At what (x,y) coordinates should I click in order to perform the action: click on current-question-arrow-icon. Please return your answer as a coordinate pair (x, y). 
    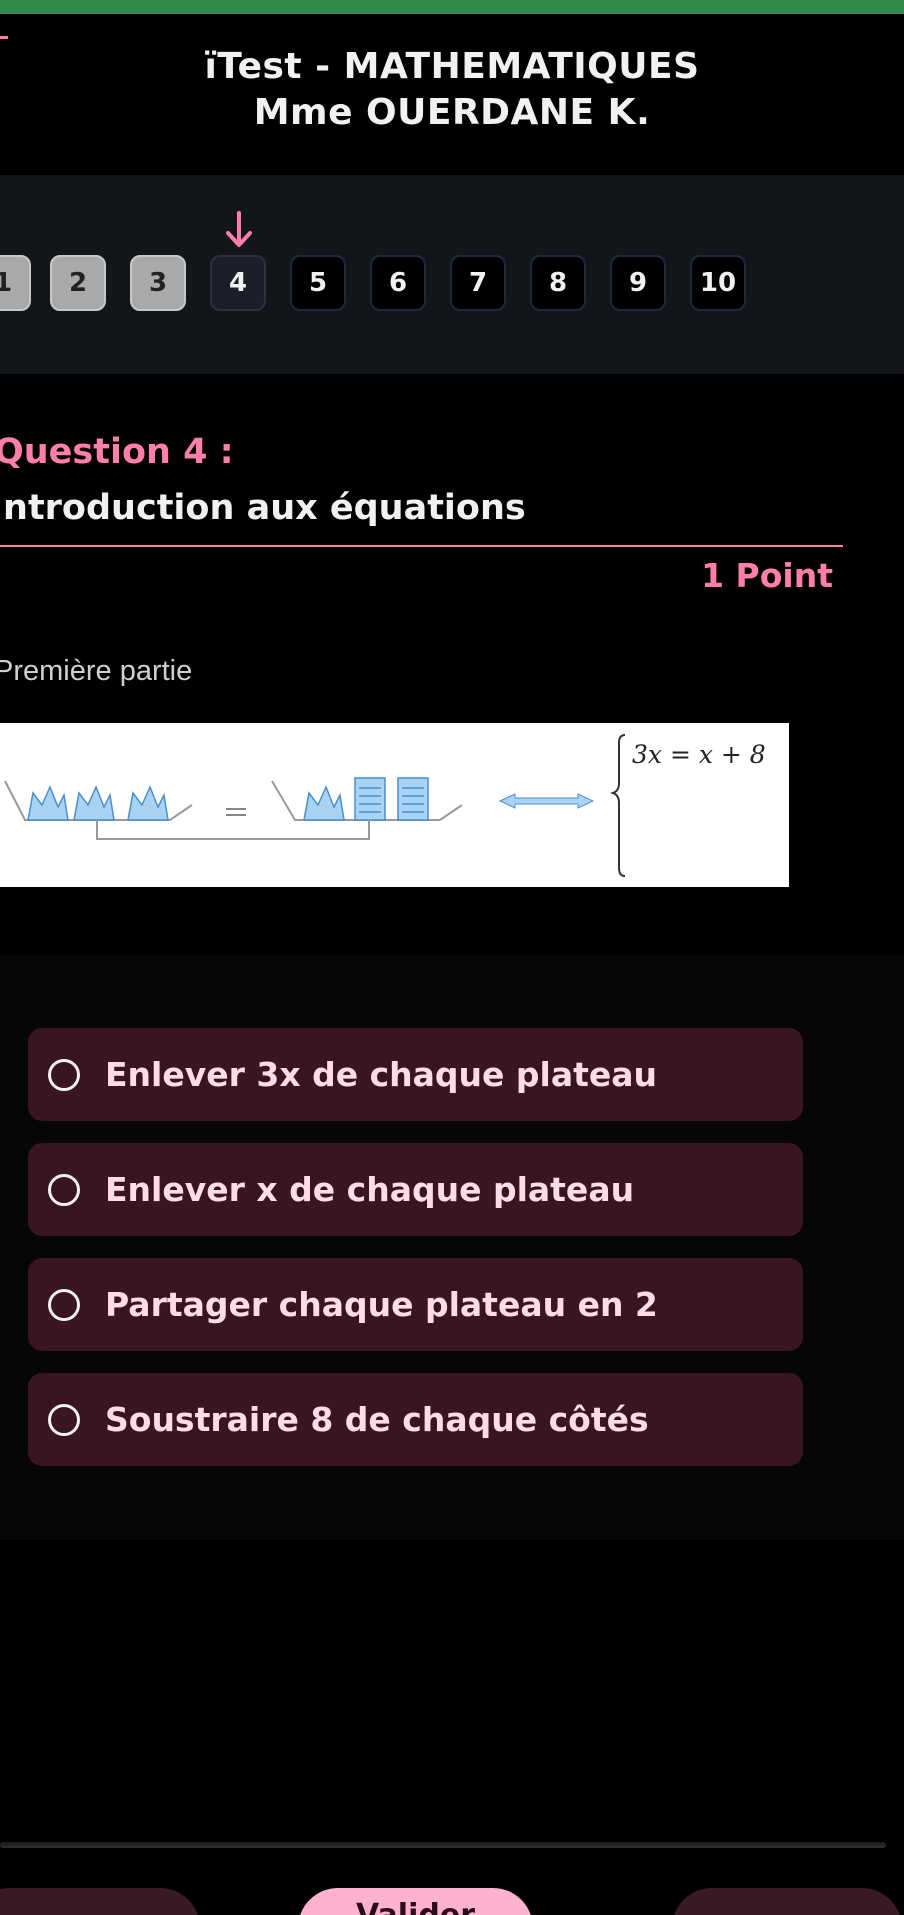
    Looking at the image, I should click on (239, 229).